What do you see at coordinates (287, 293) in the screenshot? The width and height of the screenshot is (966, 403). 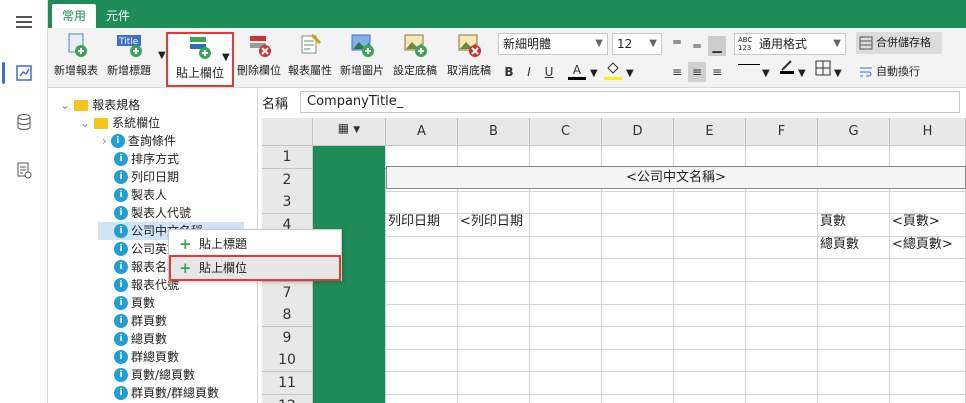 I see `row-header: 7` at bounding box center [287, 293].